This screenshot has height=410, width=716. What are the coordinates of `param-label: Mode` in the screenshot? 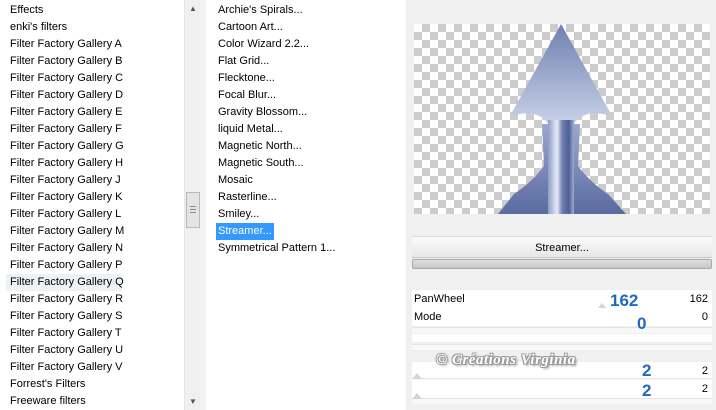 It's located at (428, 317).